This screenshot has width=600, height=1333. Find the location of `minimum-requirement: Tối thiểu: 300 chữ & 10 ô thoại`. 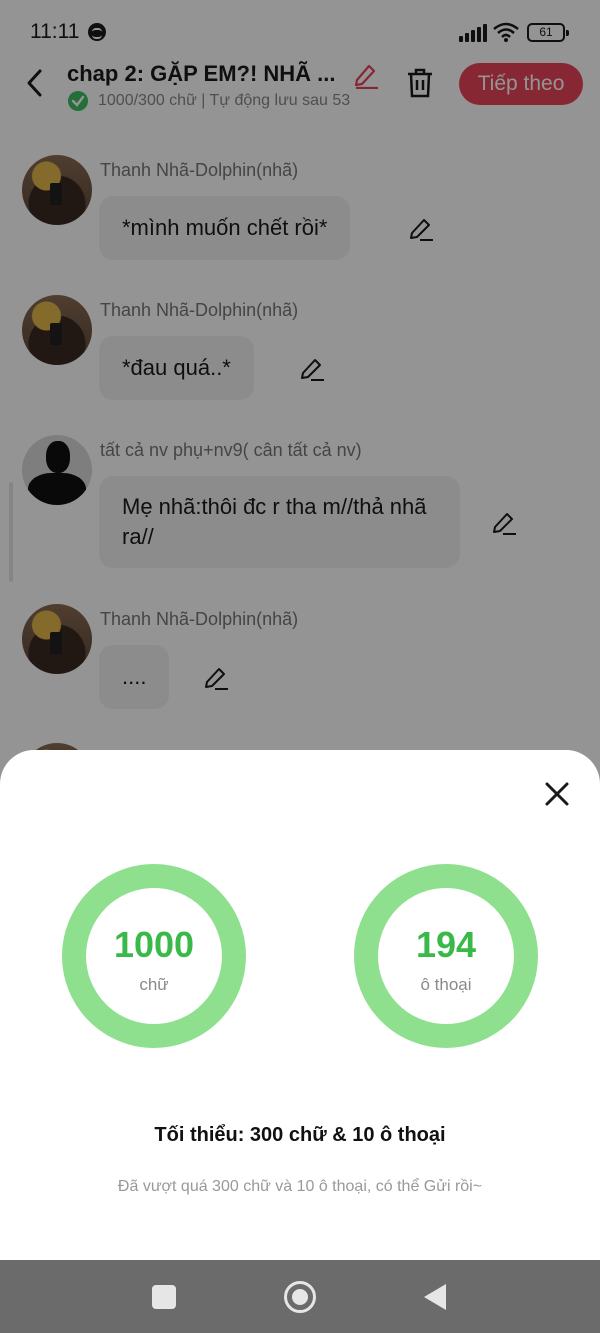

minimum-requirement: Tối thiểu: 300 chữ & 10 ô thoại is located at coordinates (300, 1135).